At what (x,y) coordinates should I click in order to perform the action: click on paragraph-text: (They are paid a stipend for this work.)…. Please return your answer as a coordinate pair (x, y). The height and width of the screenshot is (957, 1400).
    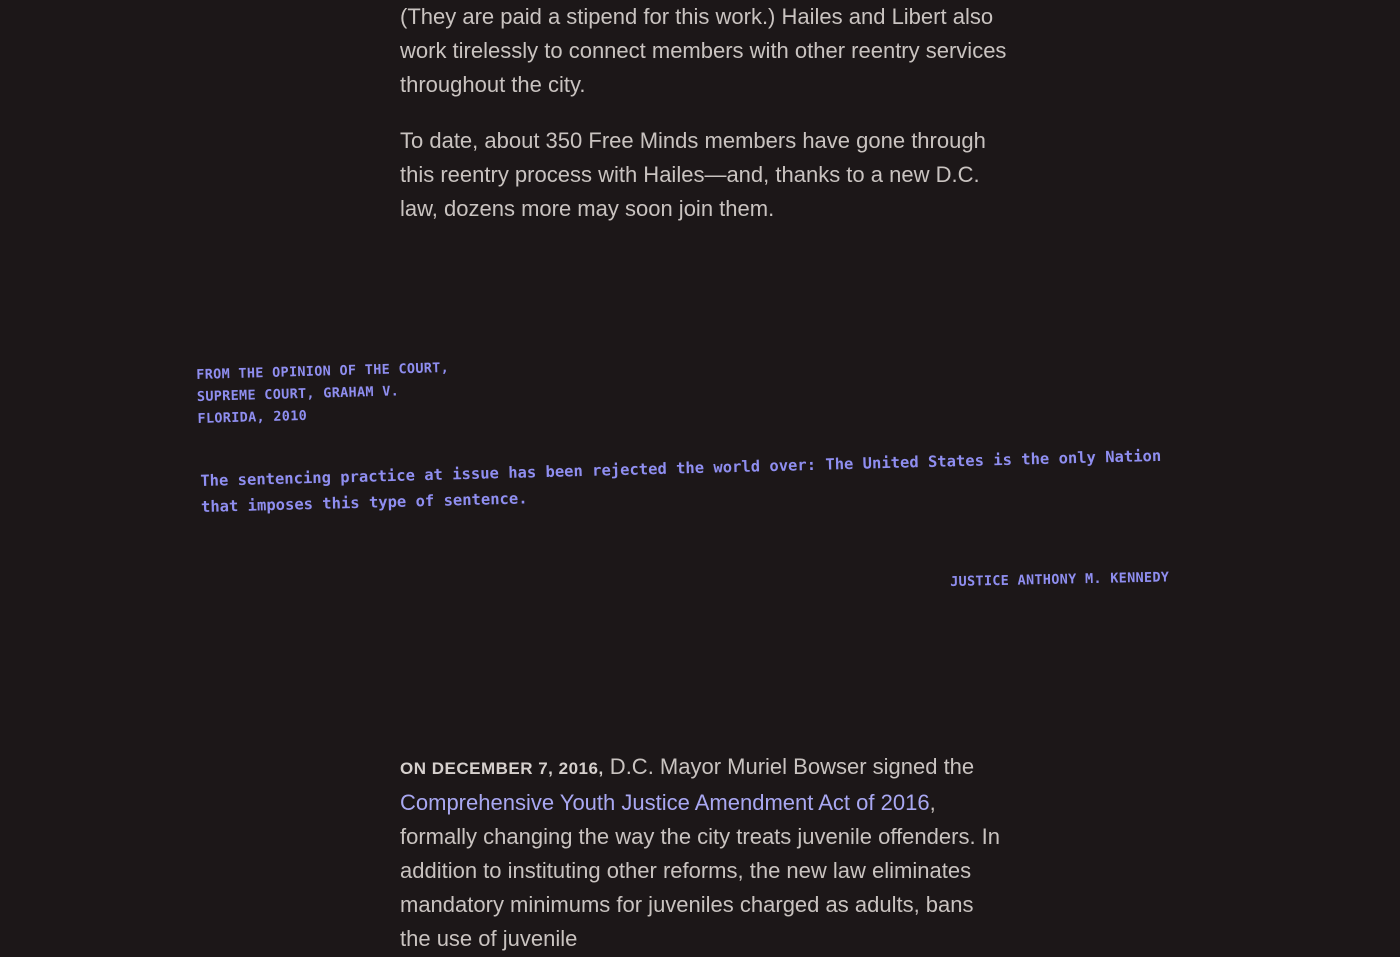
    Looking at the image, I should click on (703, 50).